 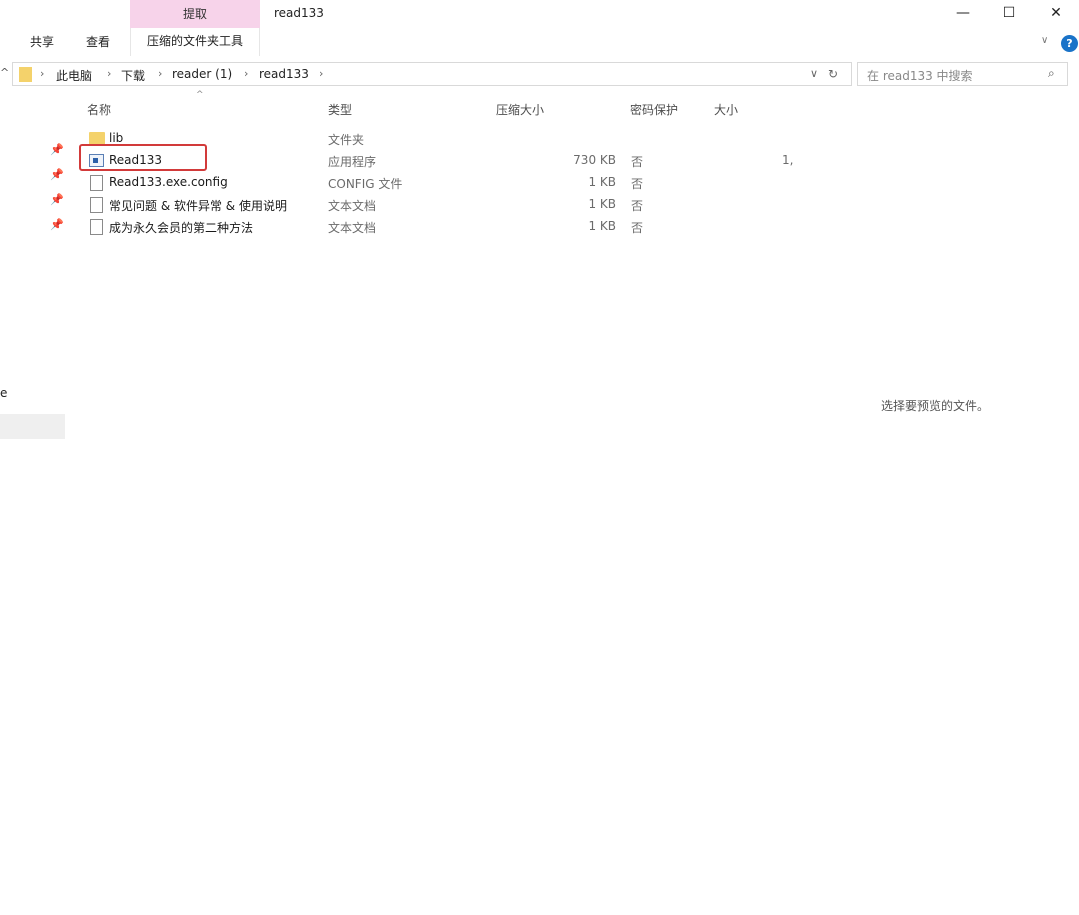 I want to click on tab-view: 查看, so click(x=98, y=41).